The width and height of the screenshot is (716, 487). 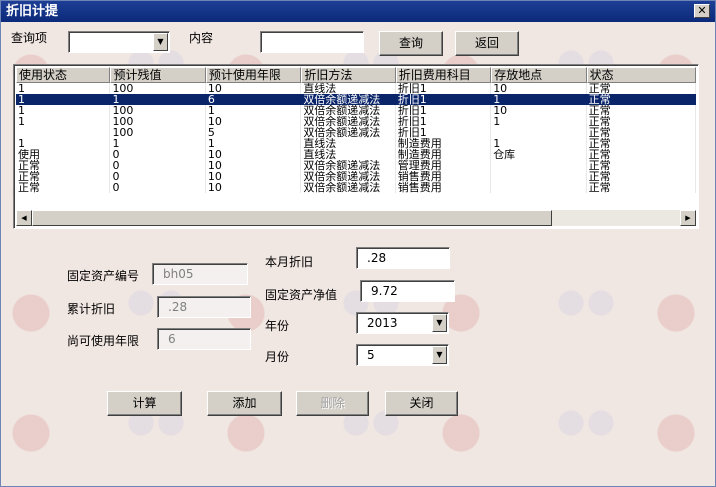 What do you see at coordinates (348, 75) in the screenshot?
I see `column-header: 折旧方法` at bounding box center [348, 75].